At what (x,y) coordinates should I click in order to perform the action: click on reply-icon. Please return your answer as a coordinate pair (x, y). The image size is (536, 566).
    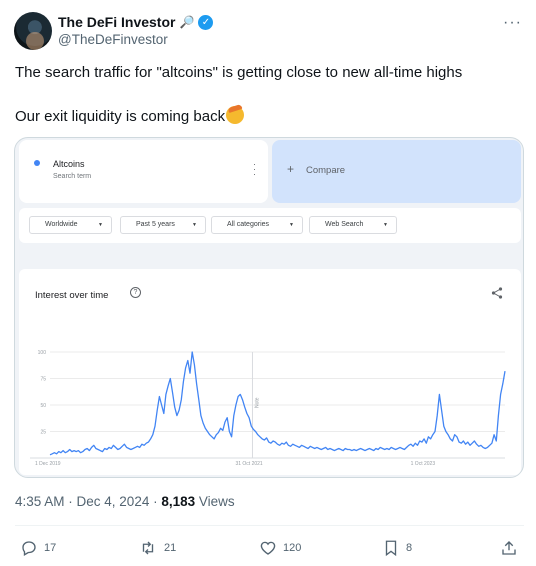
    Looking at the image, I should click on (29, 548).